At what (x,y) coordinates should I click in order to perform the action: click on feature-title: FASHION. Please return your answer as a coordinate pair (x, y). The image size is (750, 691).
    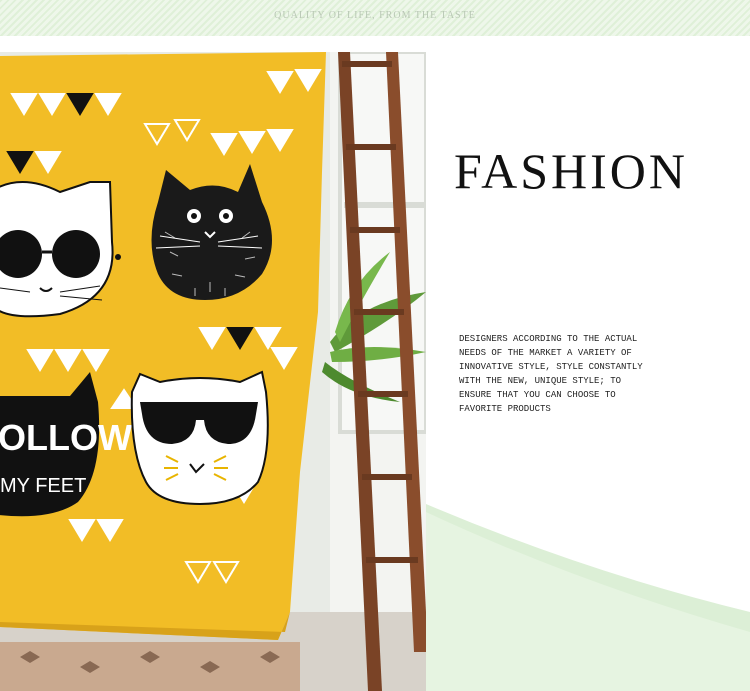
    Looking at the image, I should click on (571, 171).